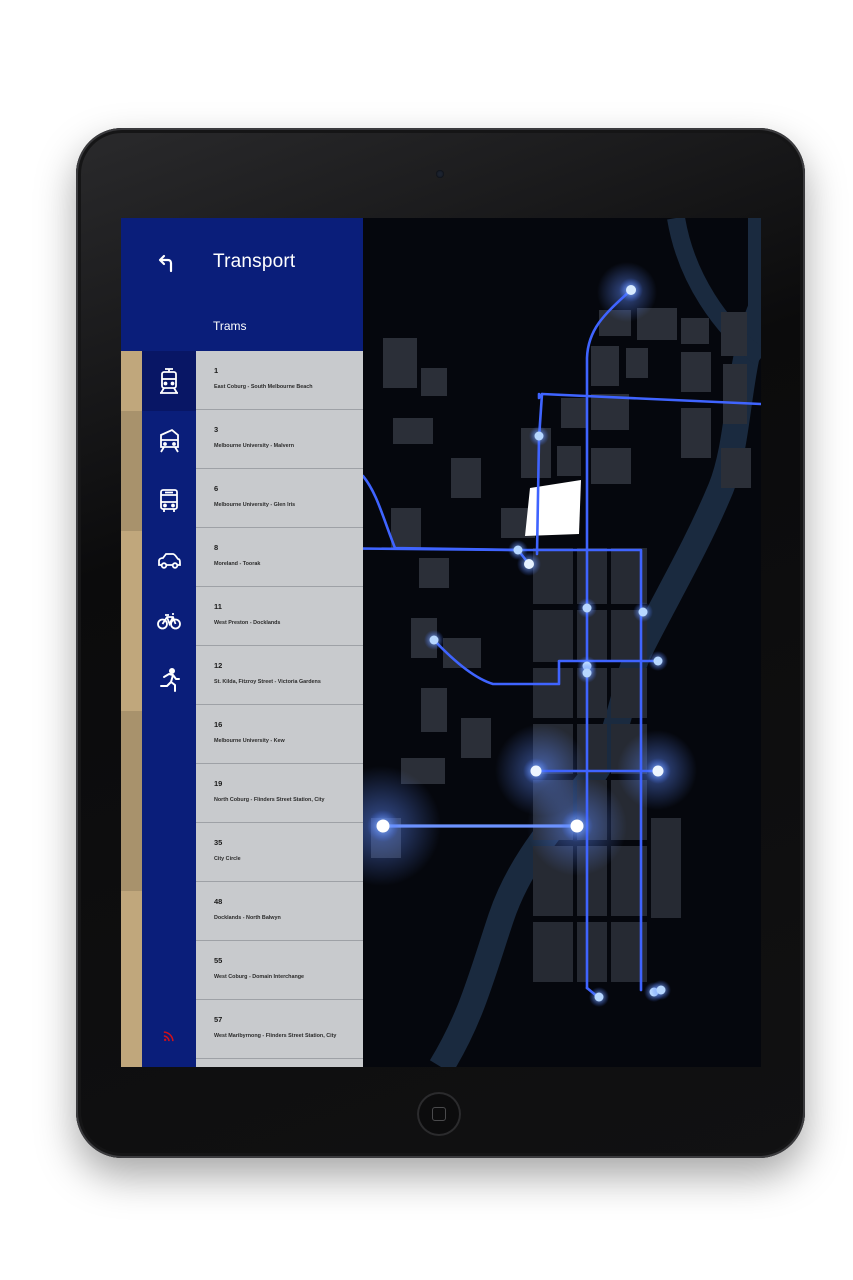  I want to click on route-number: 1, so click(216, 370).